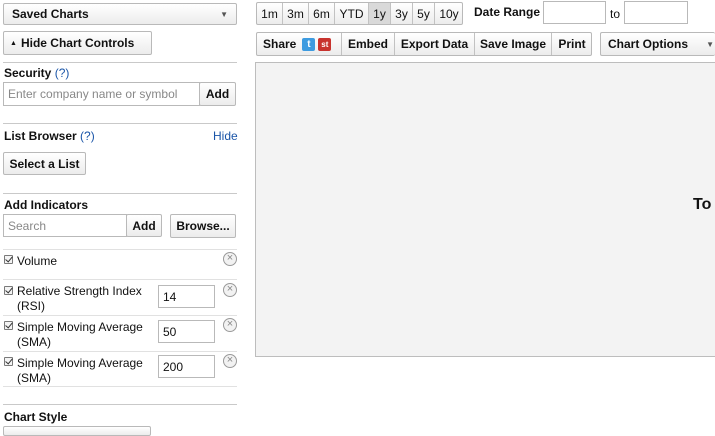  What do you see at coordinates (101, 94) in the screenshot?
I see `security-search-input` at bounding box center [101, 94].